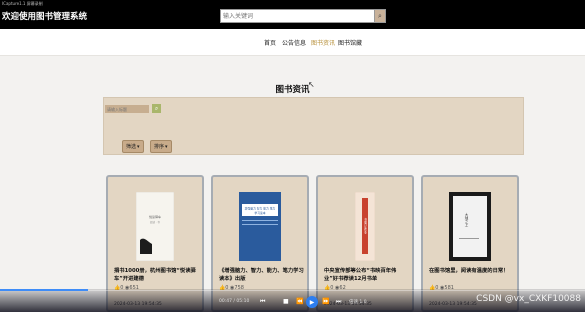 Image resolution: width=585 pixels, height=312 pixels. I want to click on search-box: ⌕, so click(303, 16).